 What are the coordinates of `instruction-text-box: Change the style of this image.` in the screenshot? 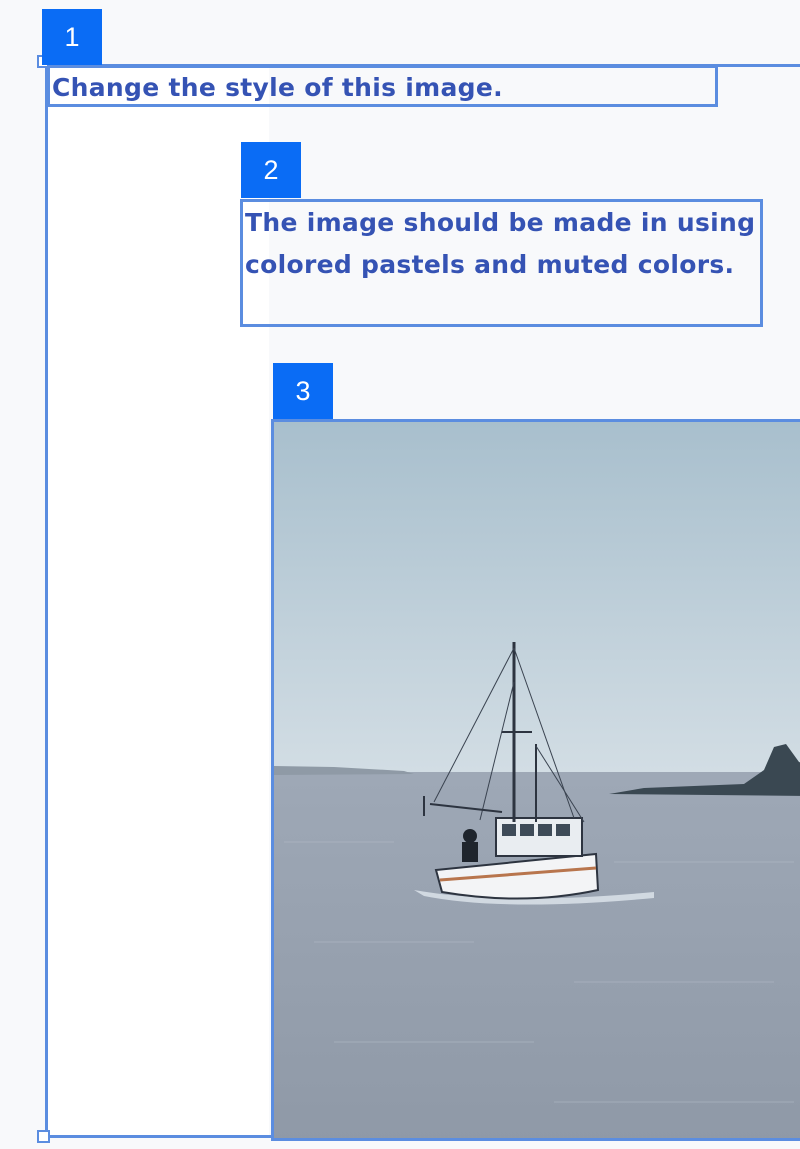 It's located at (382, 86).